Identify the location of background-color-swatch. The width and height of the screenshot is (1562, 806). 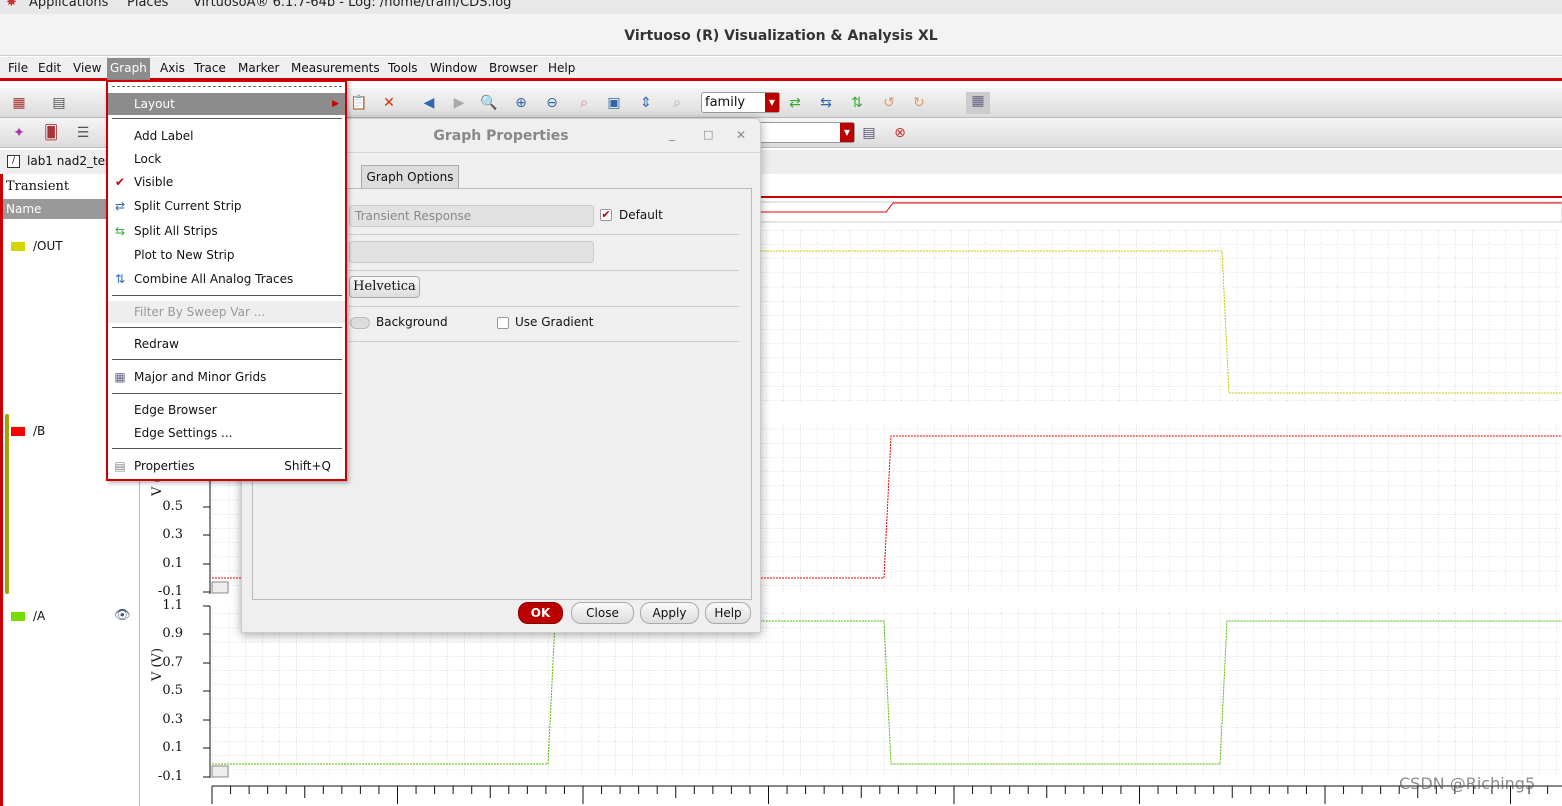
(360, 323).